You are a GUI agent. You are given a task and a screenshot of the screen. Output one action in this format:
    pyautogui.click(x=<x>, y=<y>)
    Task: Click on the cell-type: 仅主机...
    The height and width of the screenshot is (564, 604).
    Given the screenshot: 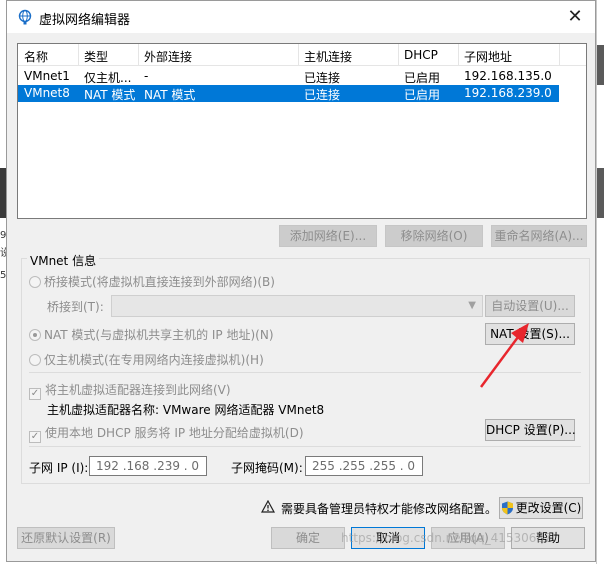 What is the action you would take?
    pyautogui.click(x=108, y=78)
    